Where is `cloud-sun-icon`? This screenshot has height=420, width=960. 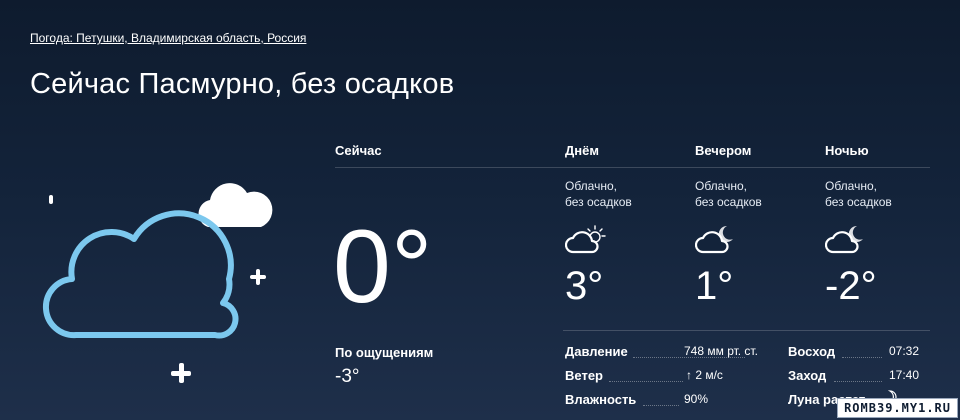 cloud-sun-icon is located at coordinates (586, 240).